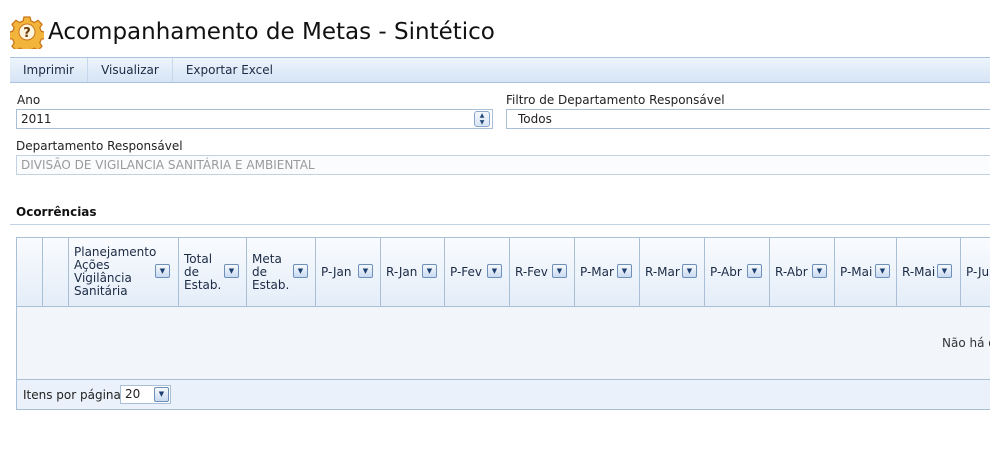 This screenshot has height=462, width=990. I want to click on print-button: Imprimir, so click(49, 70).